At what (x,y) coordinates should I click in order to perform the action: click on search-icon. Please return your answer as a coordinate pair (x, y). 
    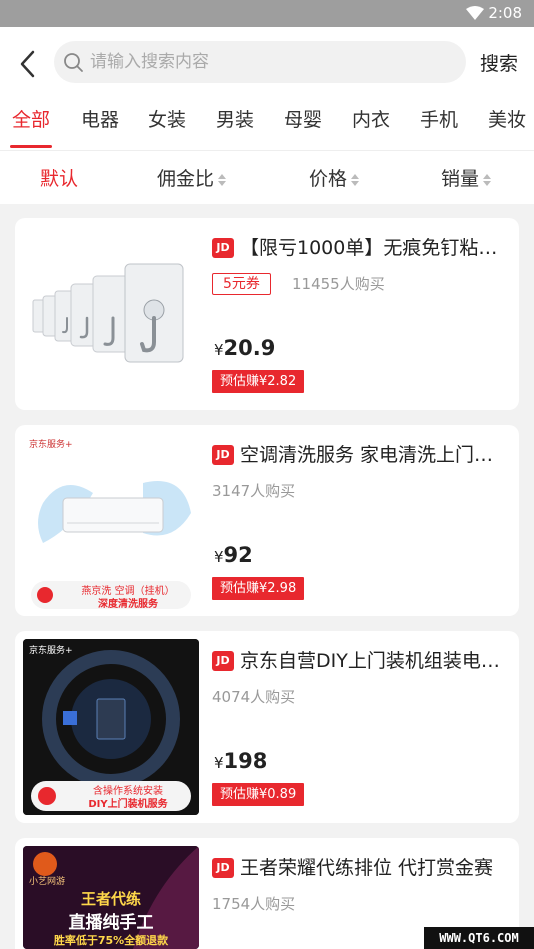
    Looking at the image, I should click on (73, 62).